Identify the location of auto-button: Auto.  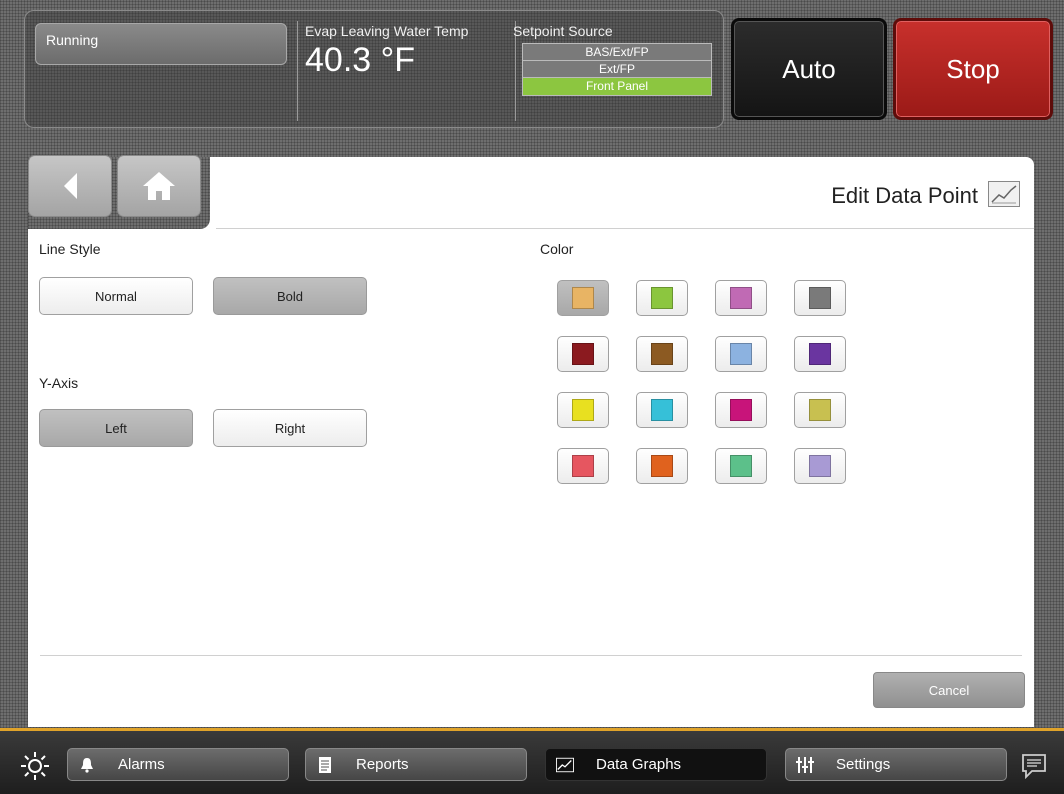
(809, 69).